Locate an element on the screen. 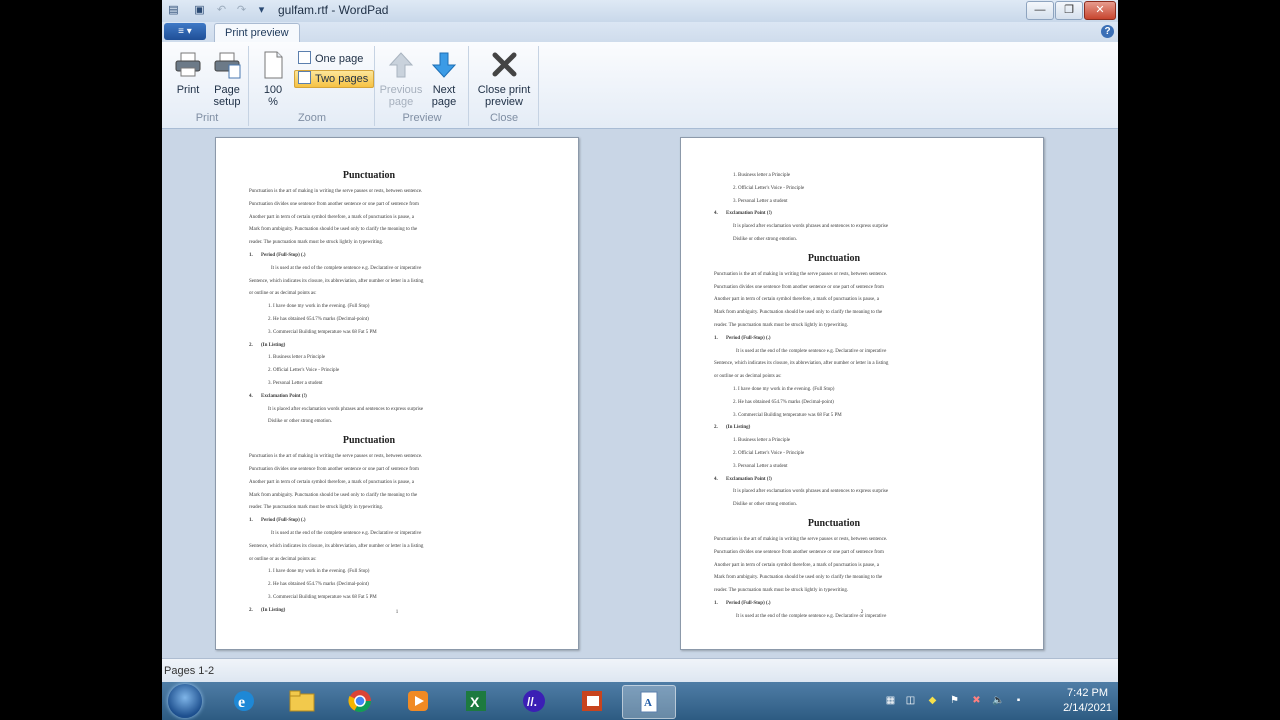 The height and width of the screenshot is (720, 1280). page-setup-button: Page setup is located at coordinates (227, 79).